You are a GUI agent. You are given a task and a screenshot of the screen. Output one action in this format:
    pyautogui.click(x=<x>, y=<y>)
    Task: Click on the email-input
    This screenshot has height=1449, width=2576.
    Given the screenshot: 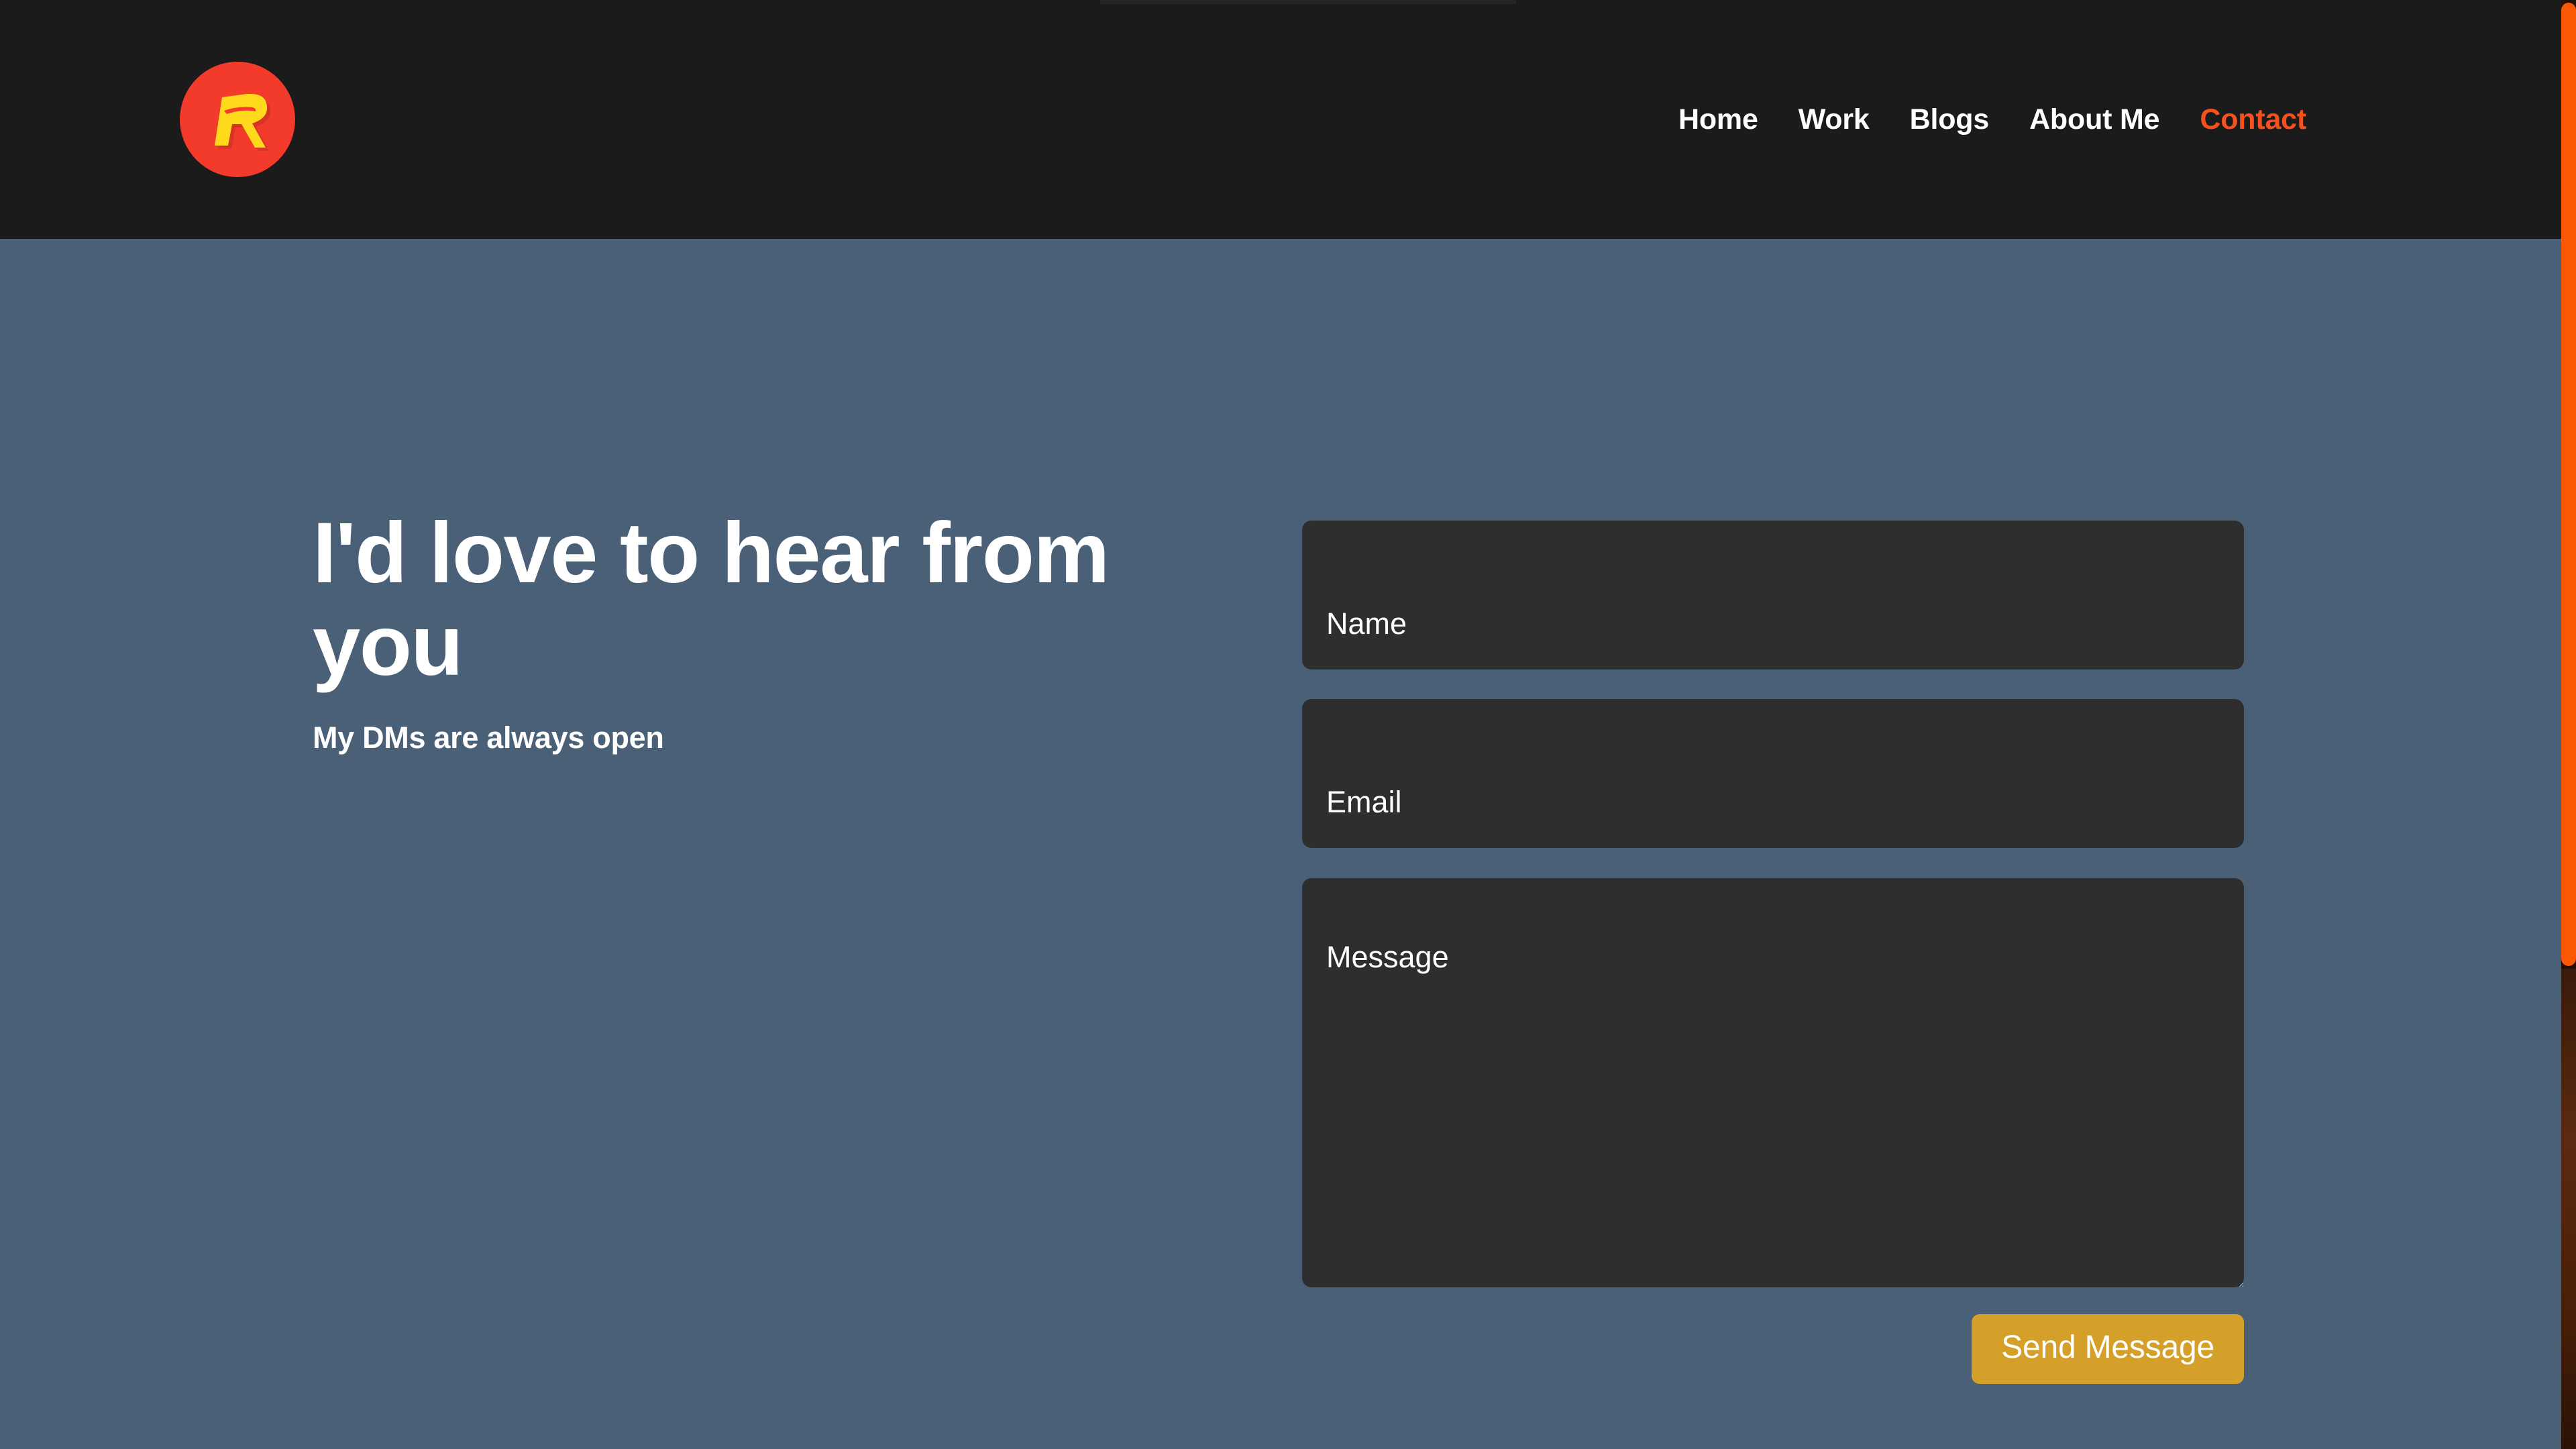 What is the action you would take?
    pyautogui.click(x=1773, y=773)
    